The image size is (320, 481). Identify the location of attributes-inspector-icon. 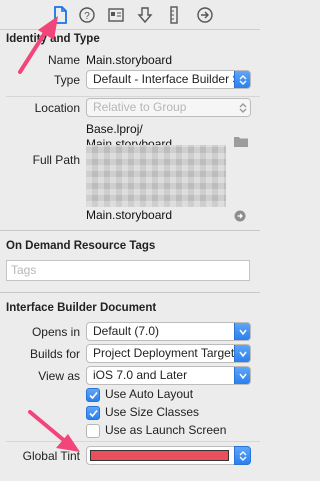
(145, 15).